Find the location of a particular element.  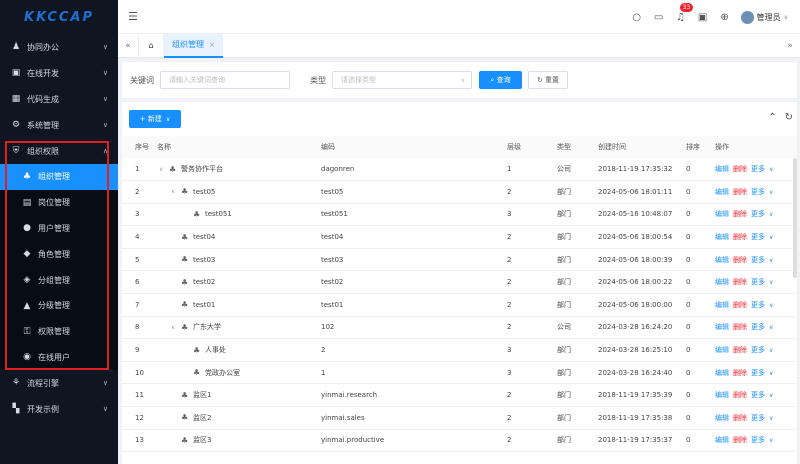

table-row: 9 ♣ 人事处 2 3 部门 2024-03-28 16:25:10 0 编辑 删除 更多 ∨ is located at coordinates (459, 350).